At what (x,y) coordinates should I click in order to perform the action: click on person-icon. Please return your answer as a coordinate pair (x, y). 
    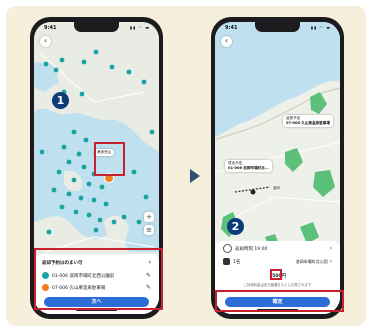
    Looking at the image, I should click on (226, 261).